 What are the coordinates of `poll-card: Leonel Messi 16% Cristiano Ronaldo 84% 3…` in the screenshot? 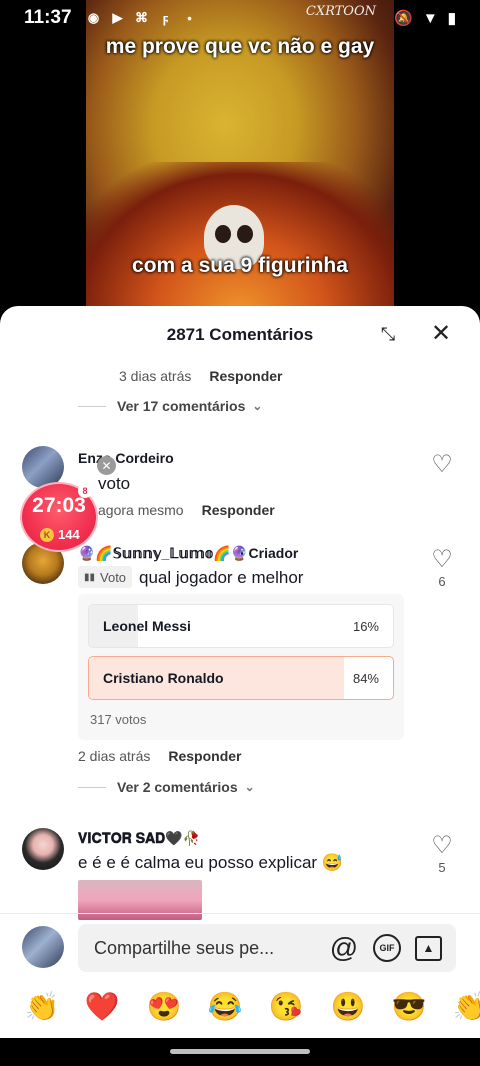 It's located at (241, 667).